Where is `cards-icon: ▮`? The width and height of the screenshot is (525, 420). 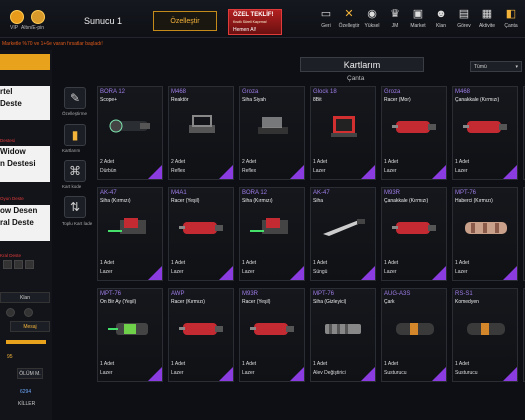
cards-icon: ▮ is located at coordinates (75, 135).